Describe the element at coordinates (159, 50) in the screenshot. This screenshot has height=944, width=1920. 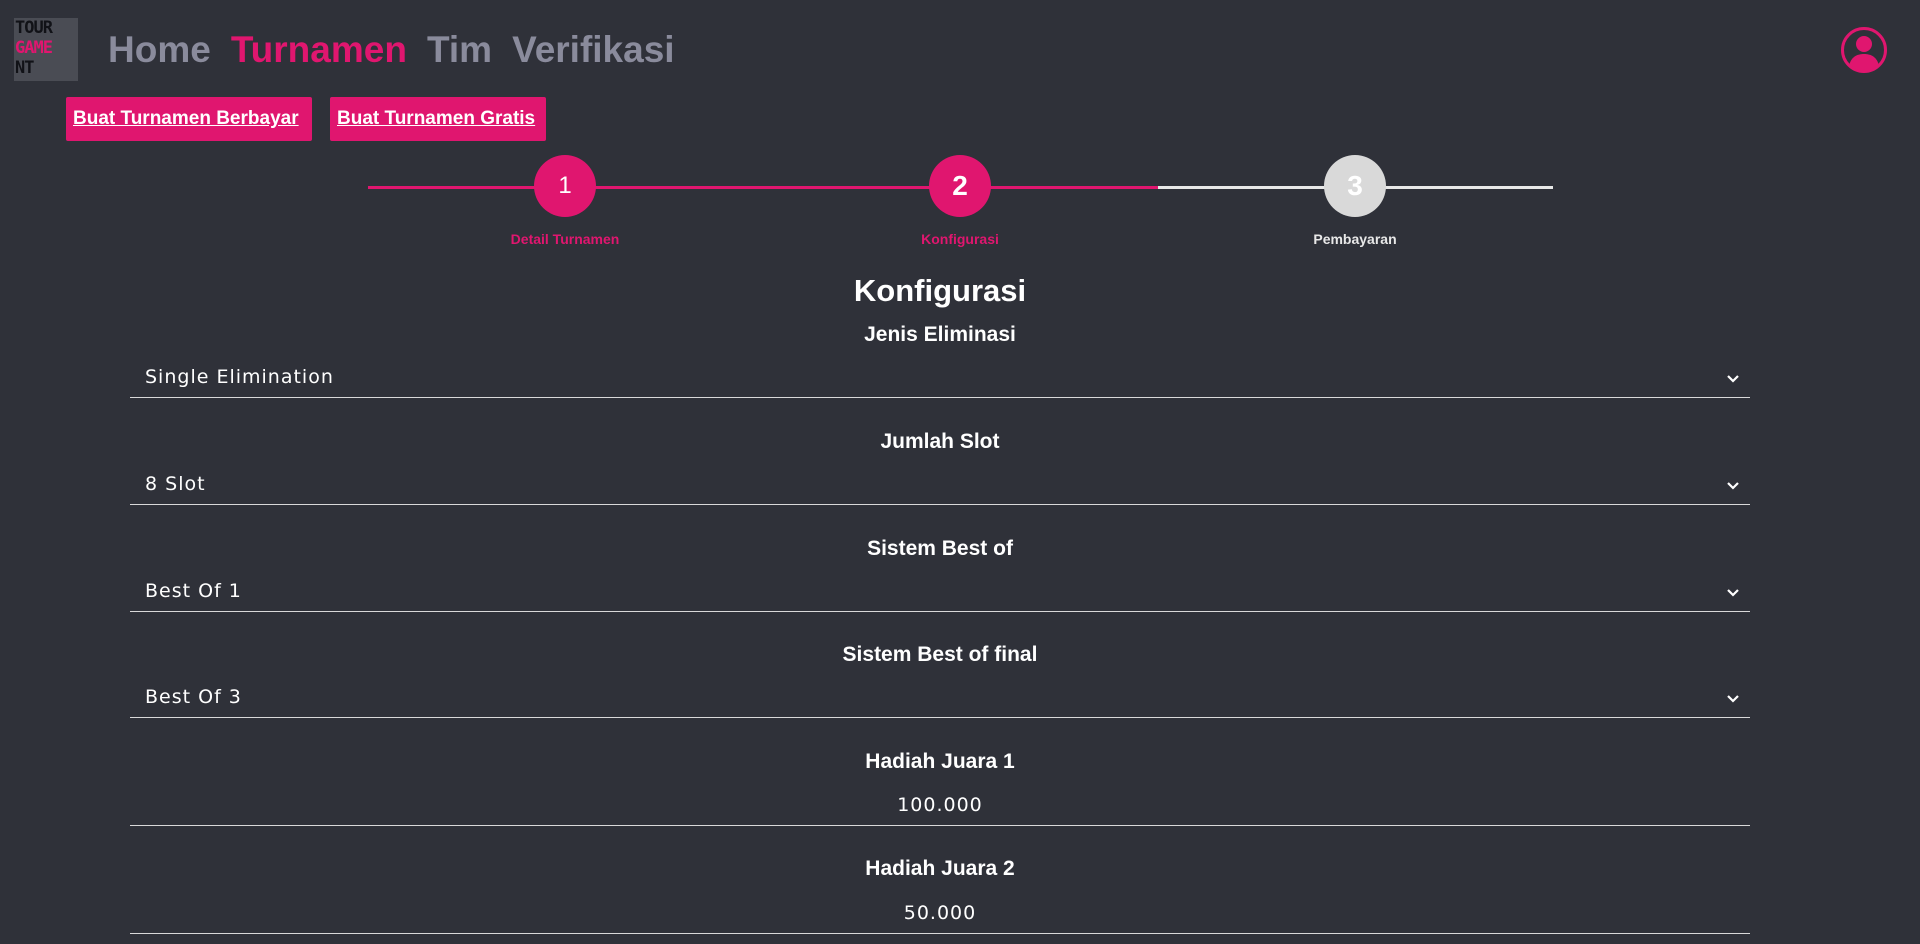
I see `nav-home: Home` at that location.